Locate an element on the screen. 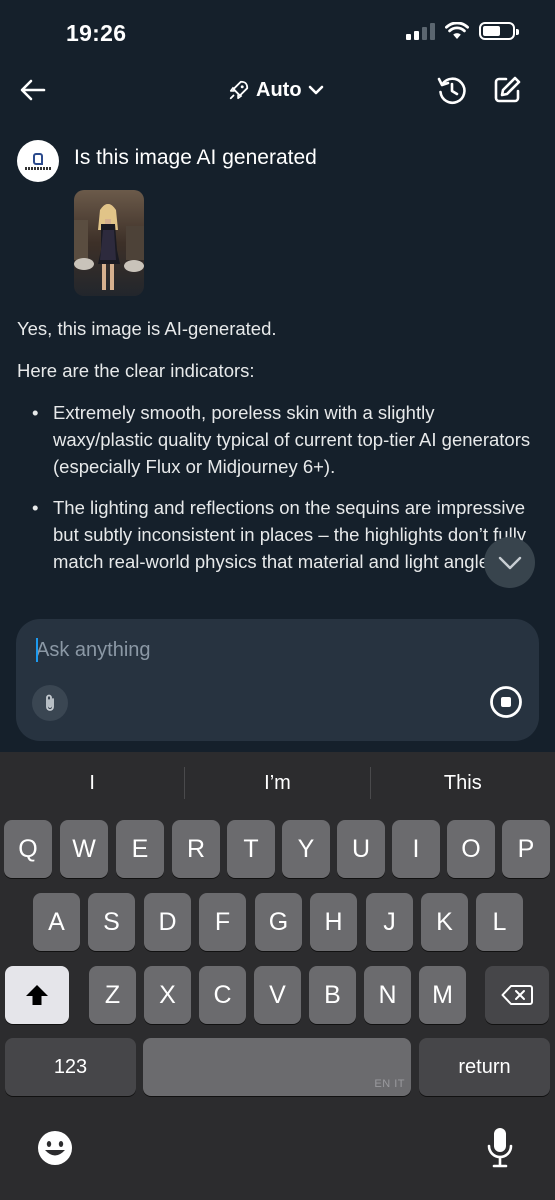 This screenshot has height=1200, width=555. photo-thumbnail is located at coordinates (109, 243).